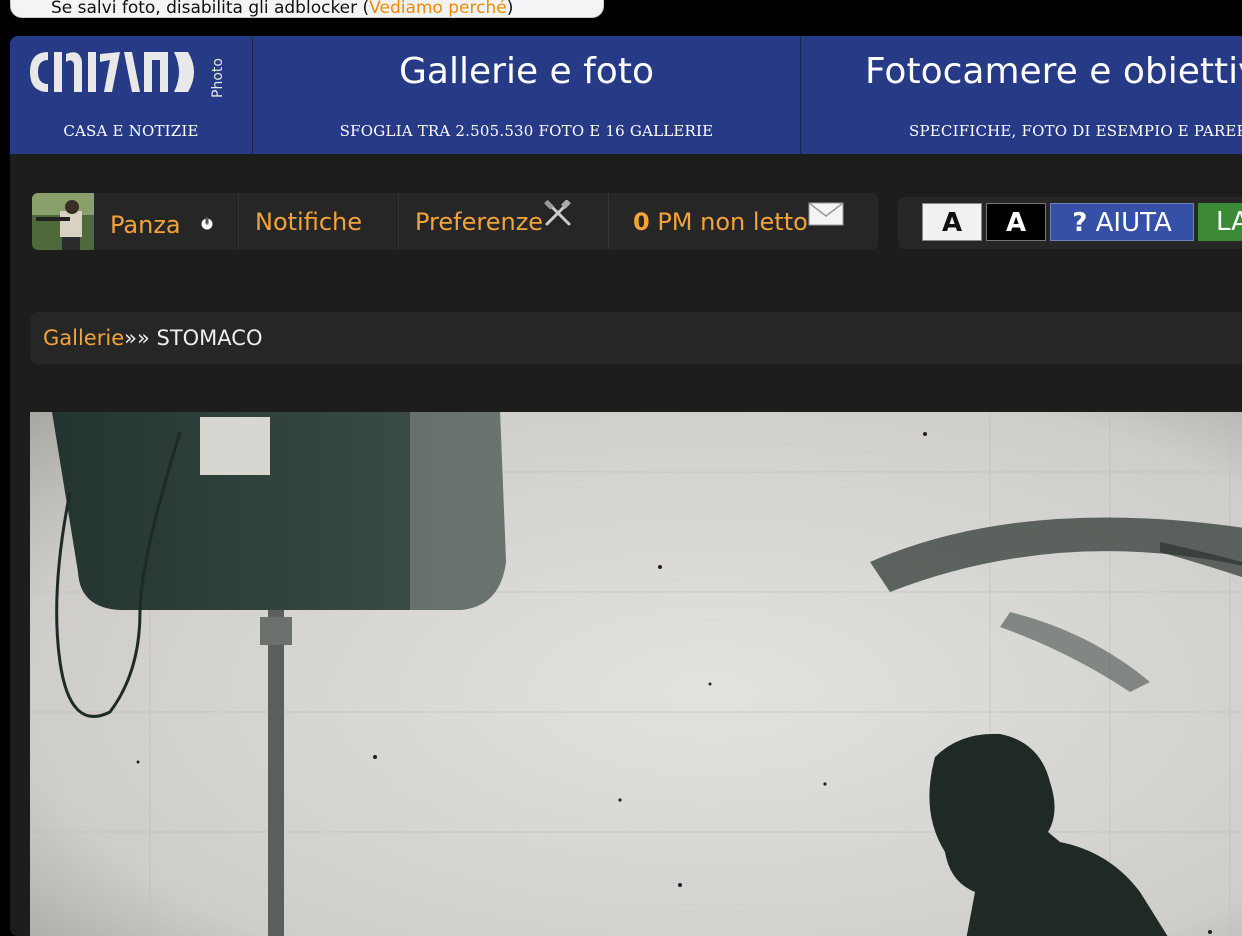  I want to click on pm-label: PM non letto, so click(728, 222).